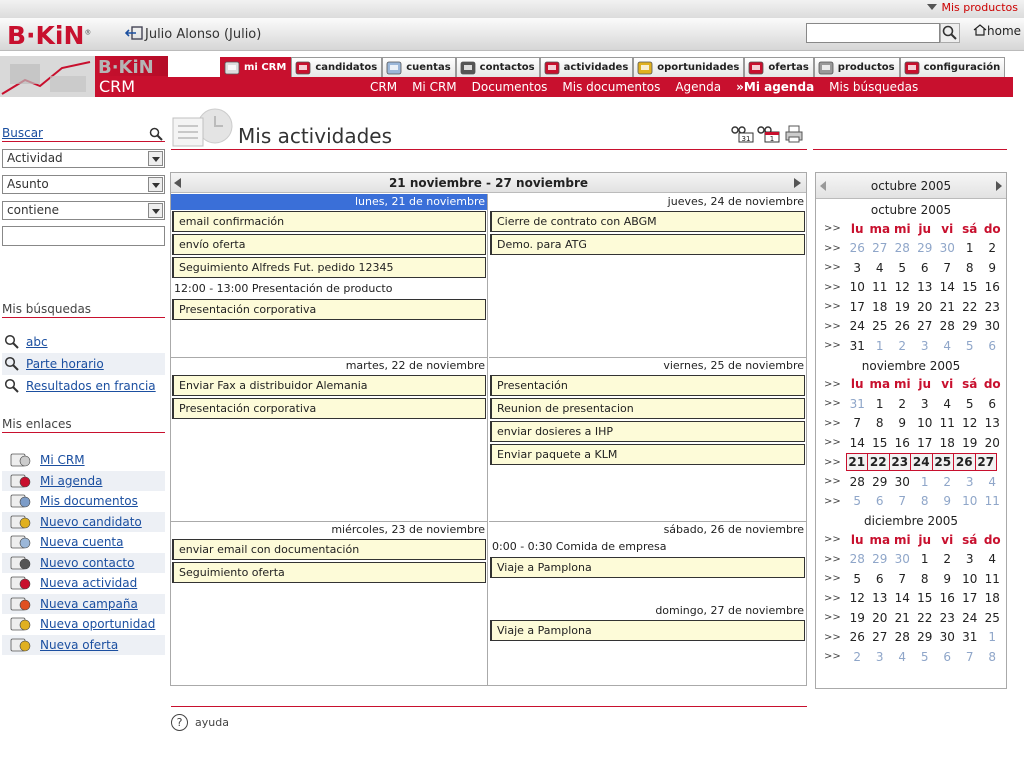 This screenshot has height=768, width=1024. I want to click on tab-5: oportunidades, so click(689, 67).